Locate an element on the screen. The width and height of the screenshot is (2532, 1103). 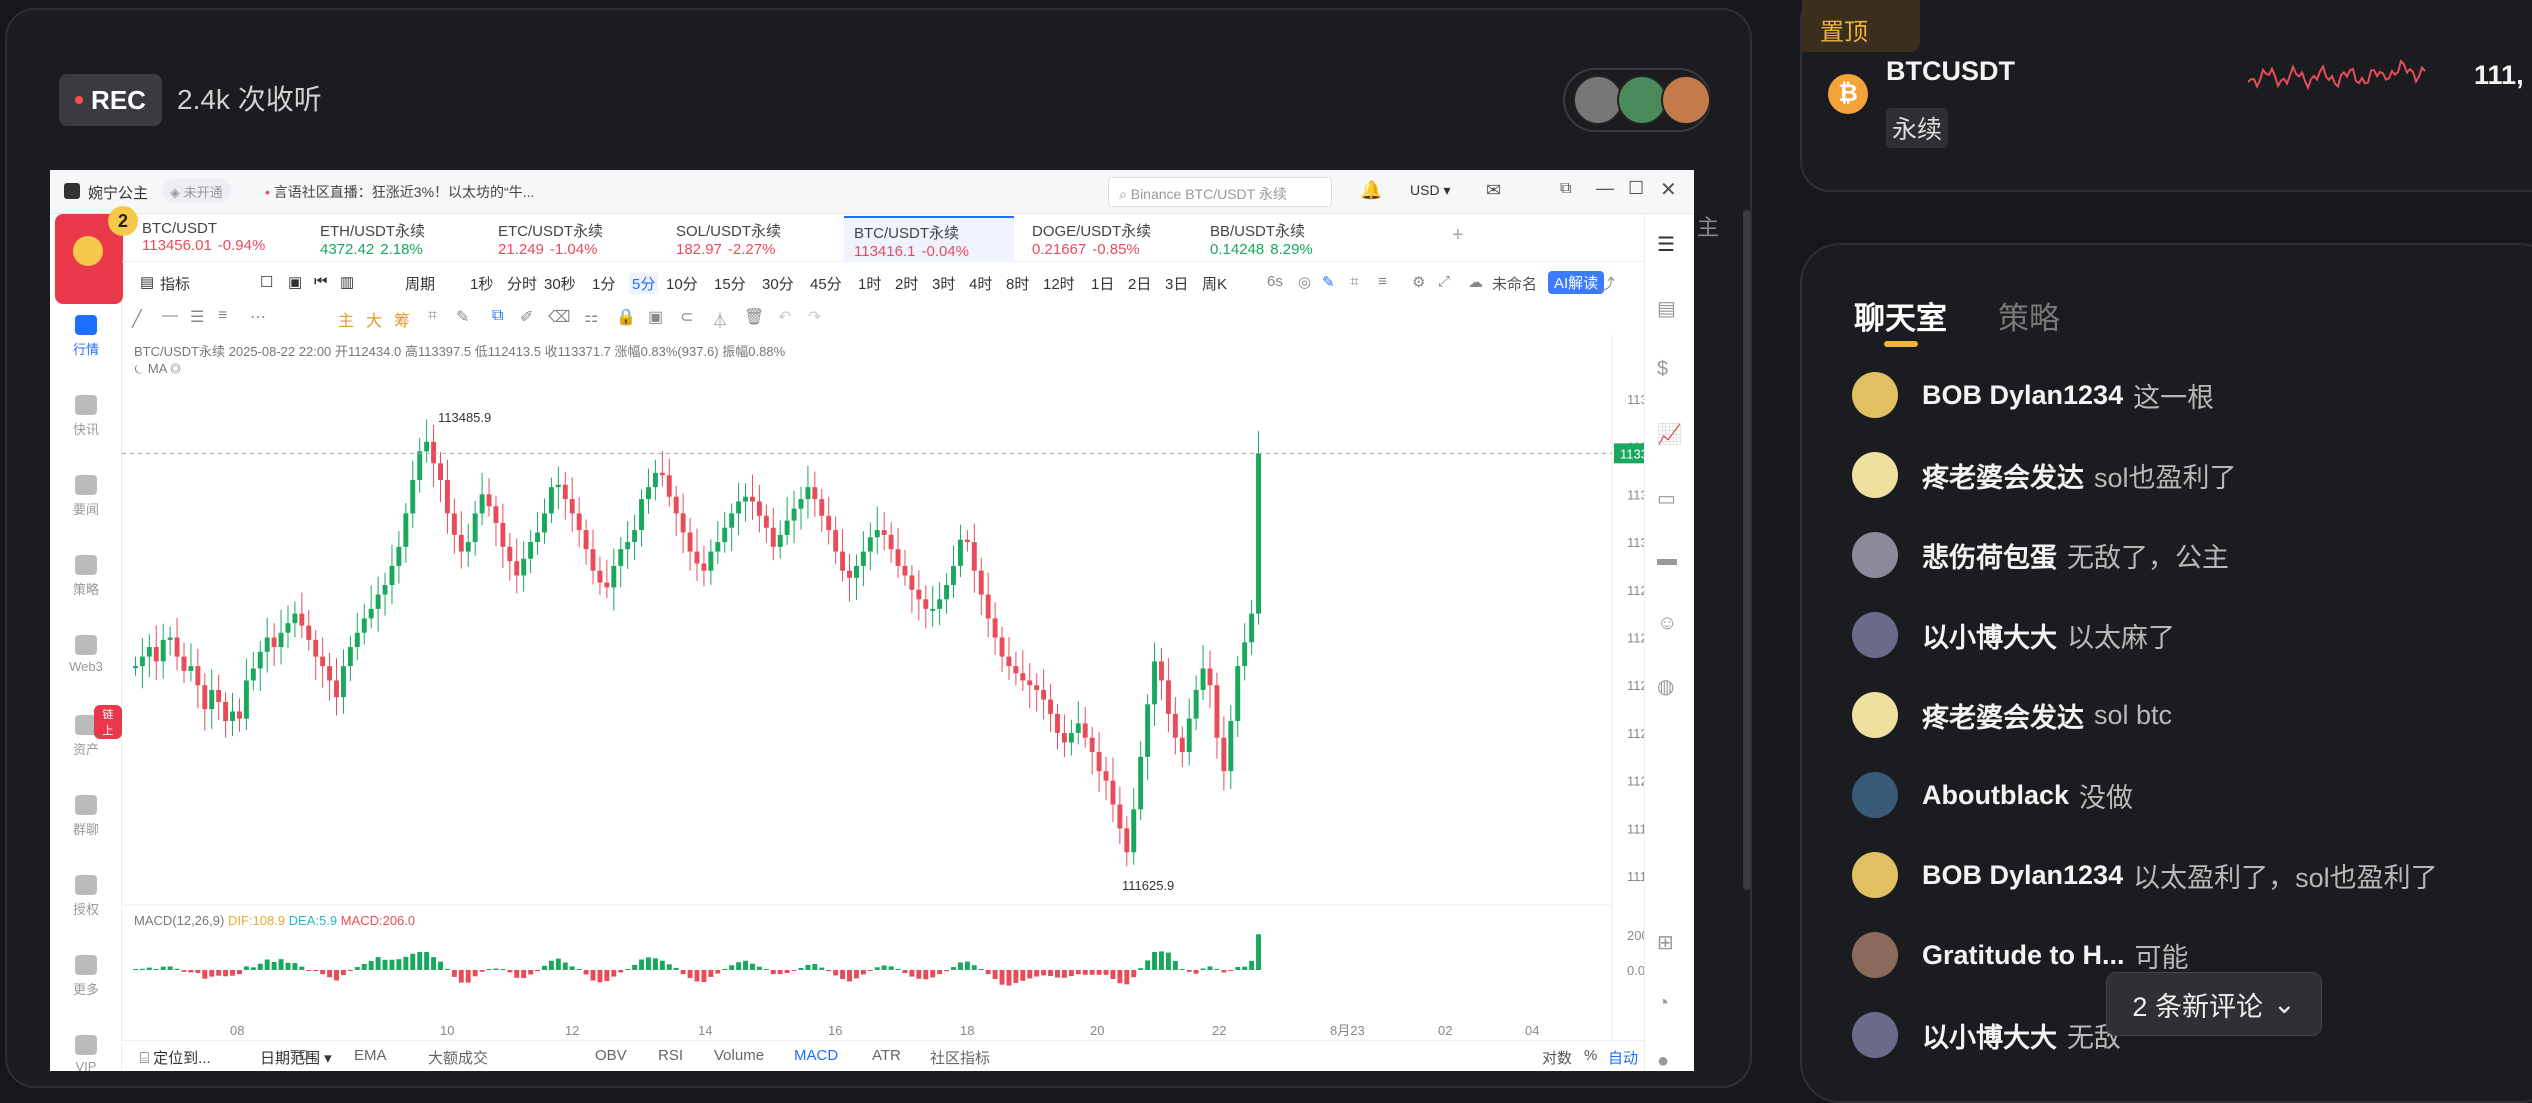
monitor-icon: ▭ is located at coordinates (1666, 498).